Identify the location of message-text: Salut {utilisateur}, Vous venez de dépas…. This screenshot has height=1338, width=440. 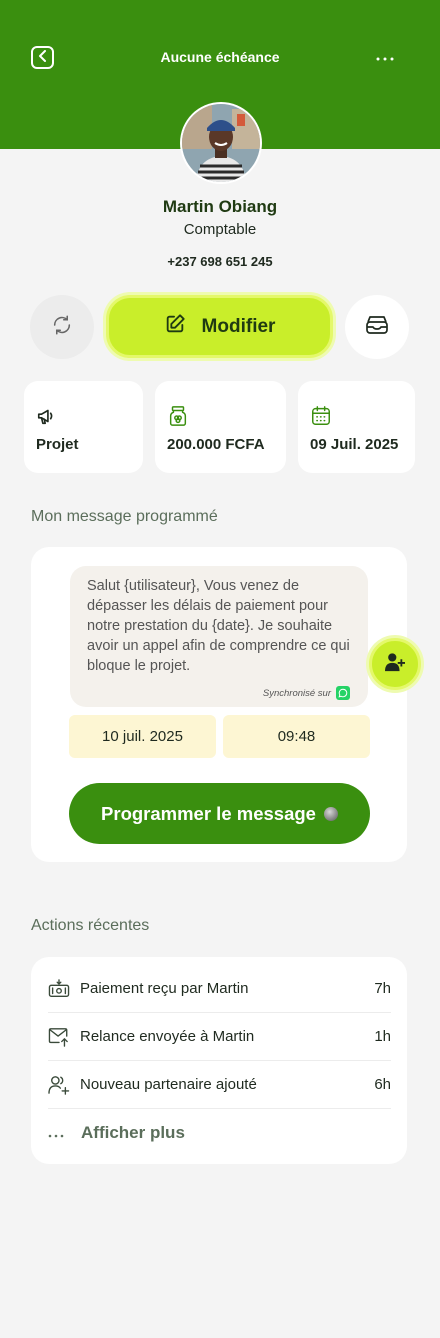
(218, 626).